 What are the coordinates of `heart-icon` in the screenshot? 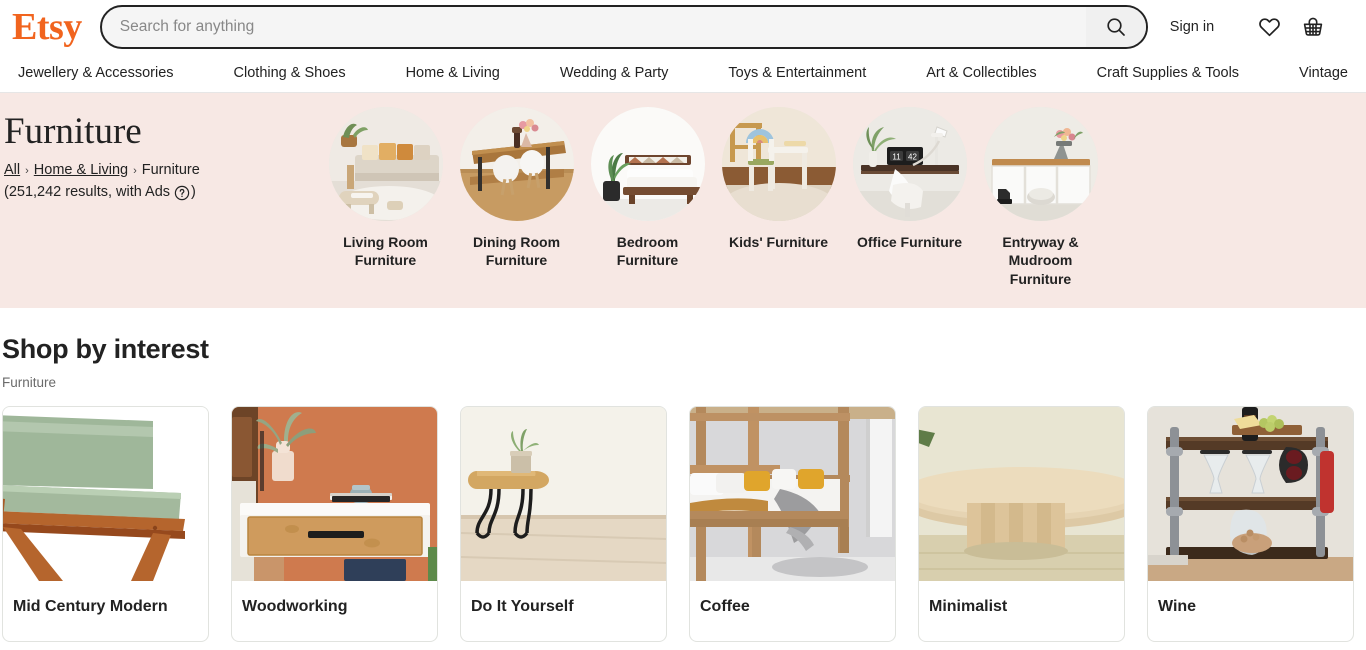 It's located at (1269, 27).